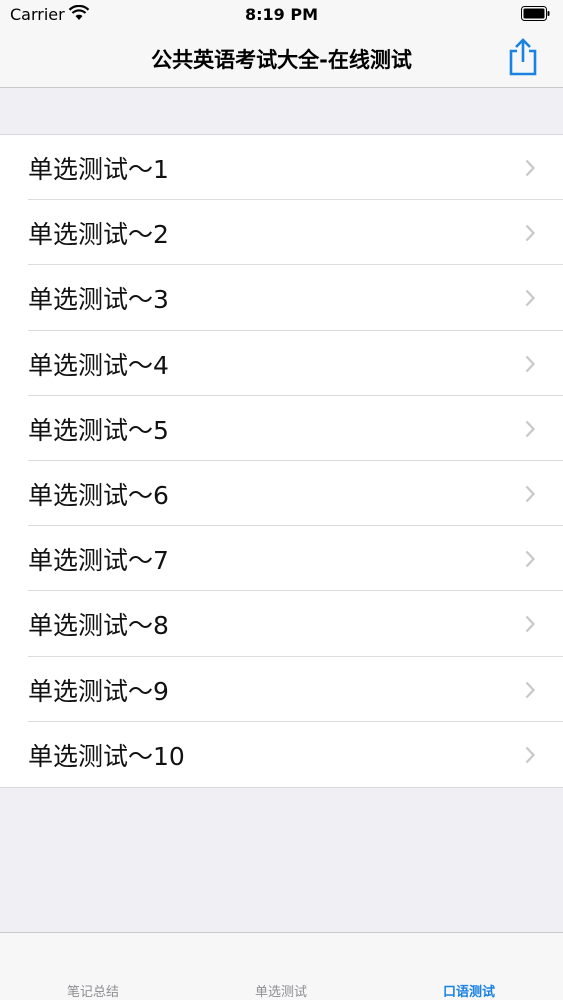 The height and width of the screenshot is (1000, 563). I want to click on list-item: 单选测试～1, so click(281, 168).